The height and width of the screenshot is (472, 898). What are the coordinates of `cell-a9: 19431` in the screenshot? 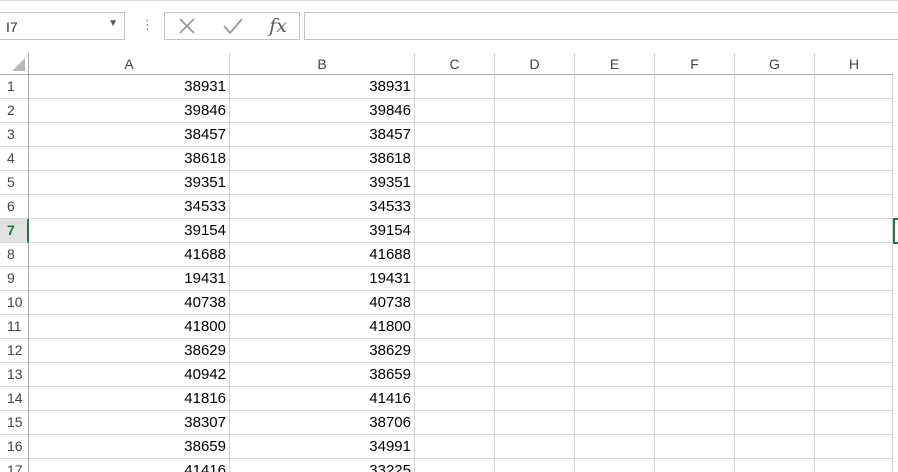 It's located at (129, 279).